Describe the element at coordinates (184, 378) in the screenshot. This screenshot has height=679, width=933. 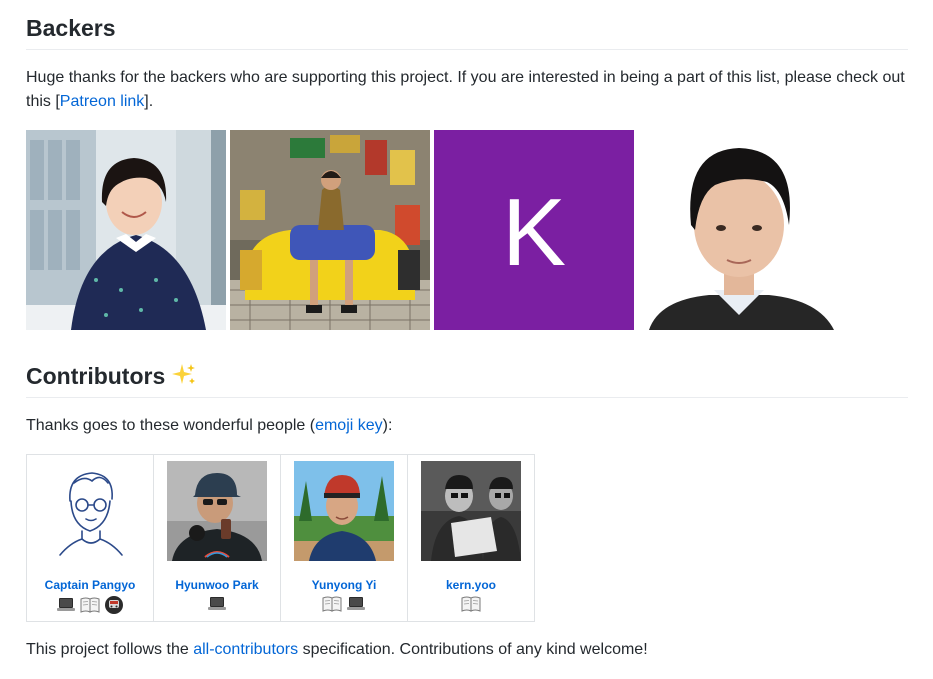
I see `sparkles-icon` at that location.